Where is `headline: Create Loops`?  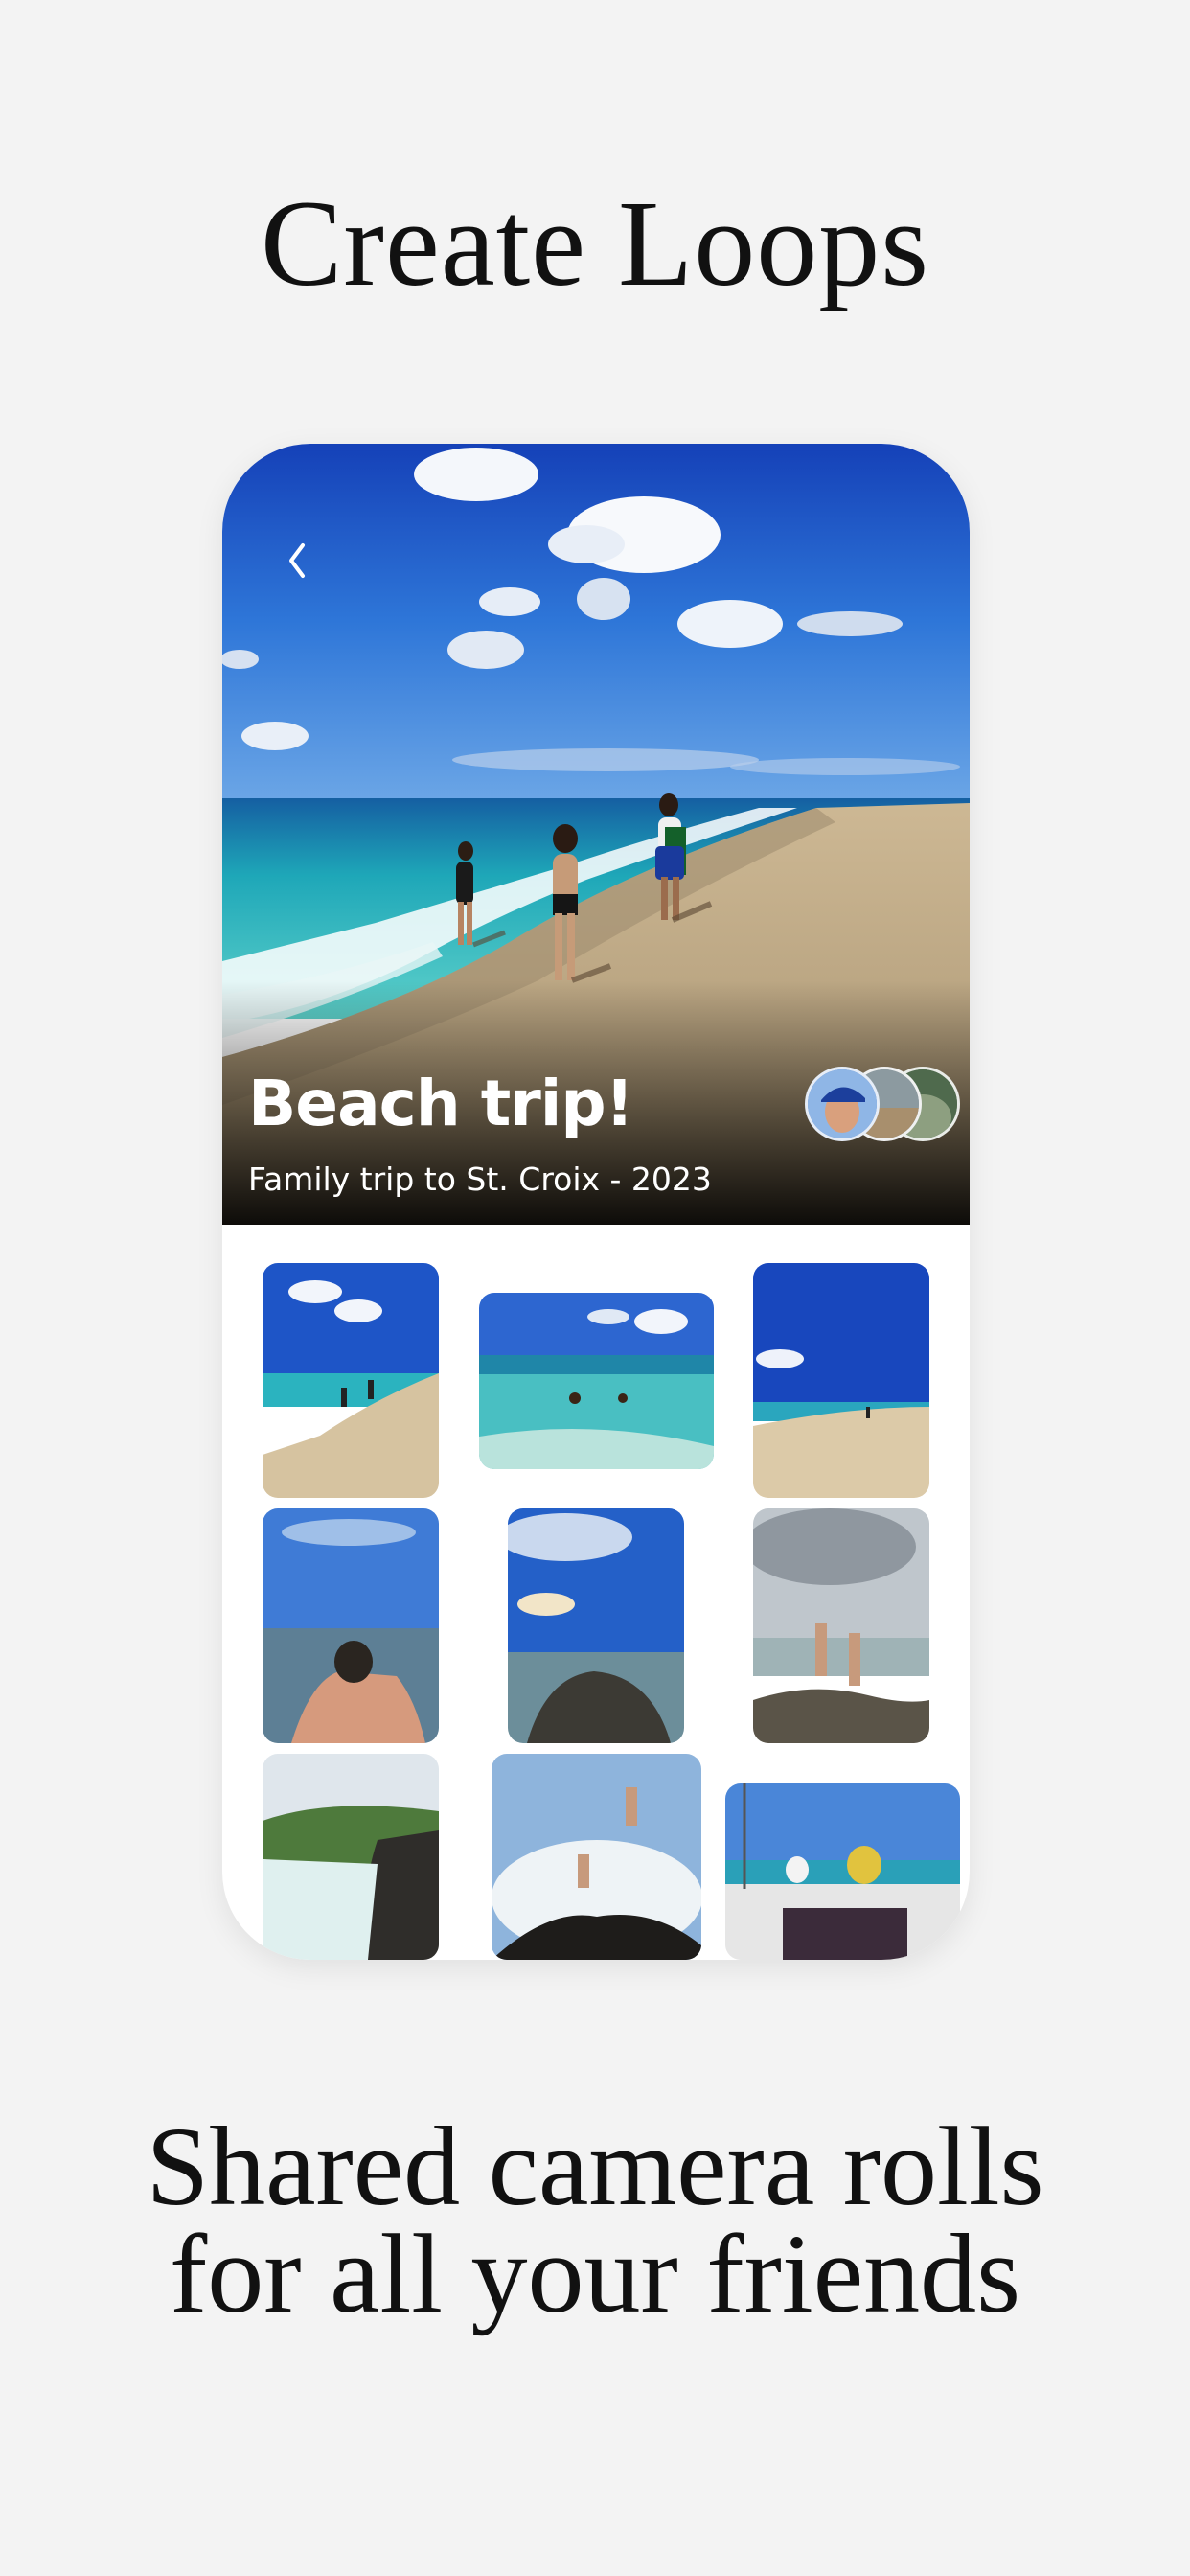 headline: Create Loops is located at coordinates (595, 243).